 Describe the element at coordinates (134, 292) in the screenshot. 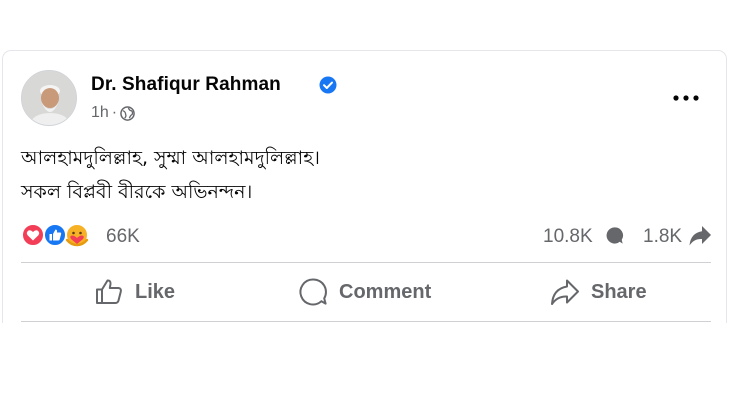

I see `like-button: Like` at that location.